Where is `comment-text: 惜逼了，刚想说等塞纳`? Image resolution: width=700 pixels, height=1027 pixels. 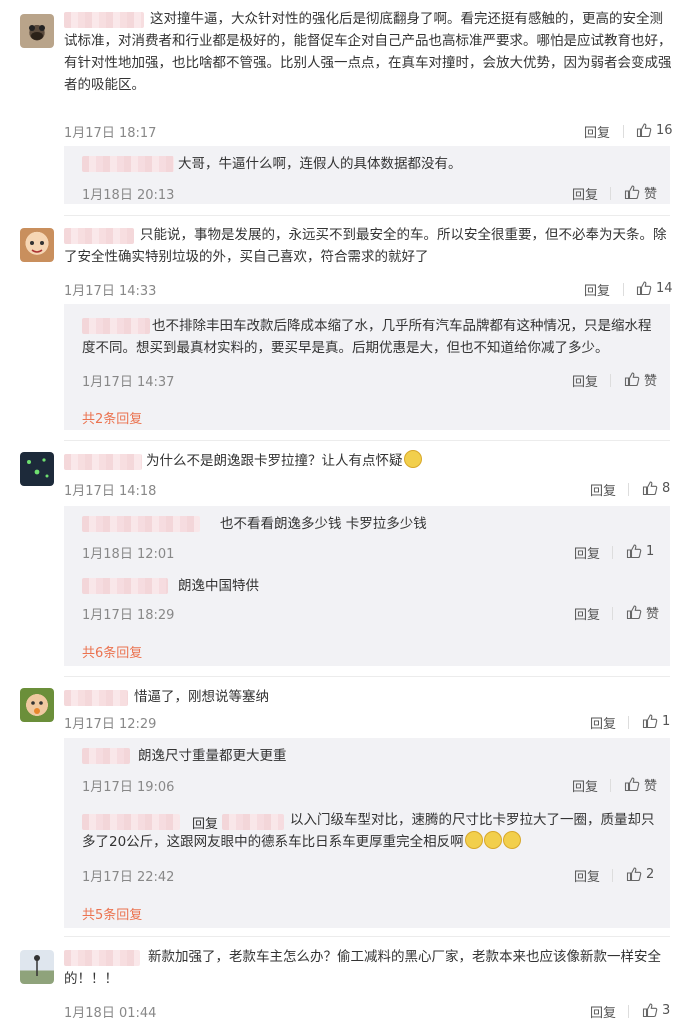
comment-text: 惜逼了，刚想说等塞纳 is located at coordinates (201, 697).